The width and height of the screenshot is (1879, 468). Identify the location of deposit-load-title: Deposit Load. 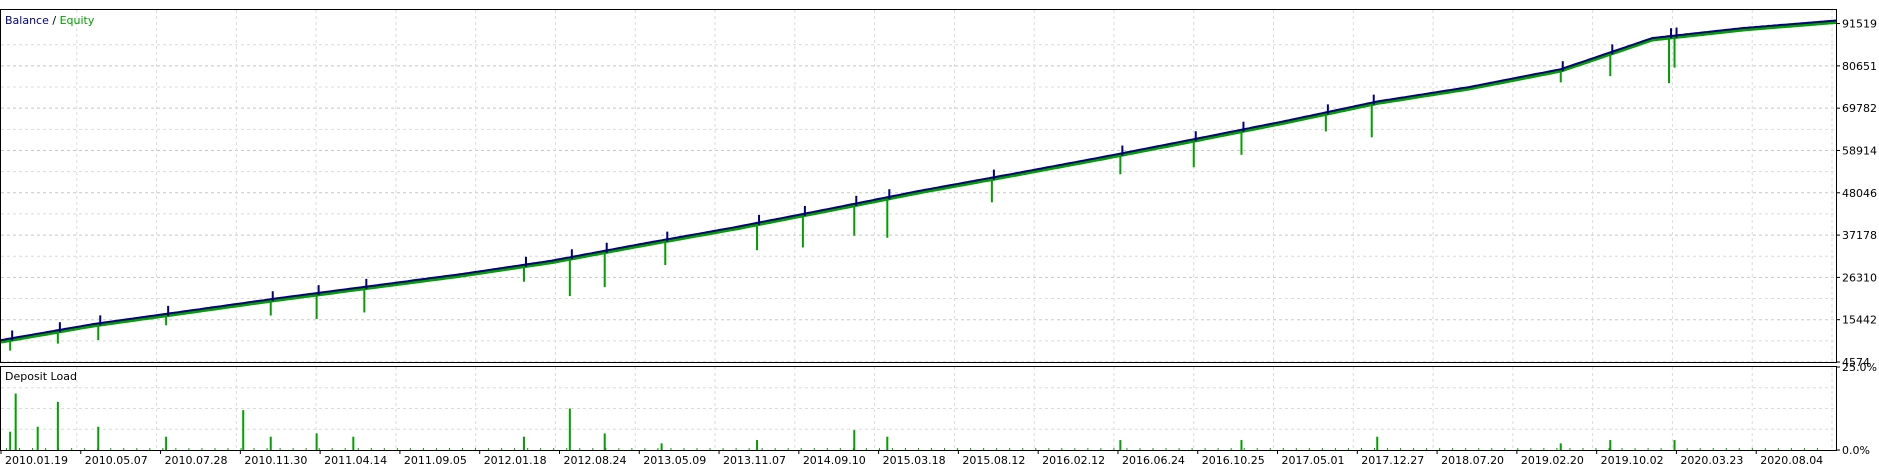
(41, 376).